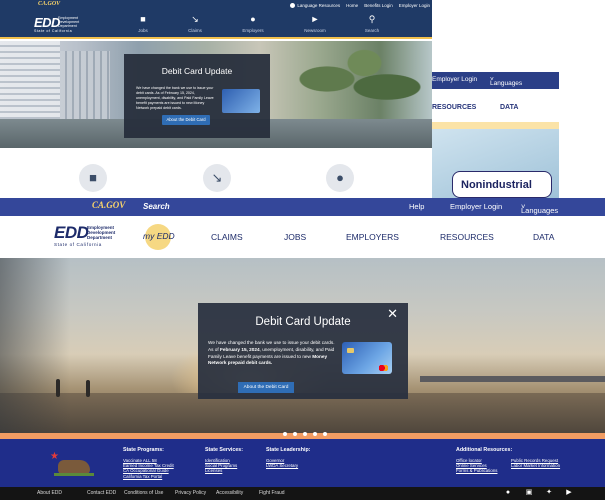  I want to click on fight-fraud-link: Fight Fraud, so click(272, 493).